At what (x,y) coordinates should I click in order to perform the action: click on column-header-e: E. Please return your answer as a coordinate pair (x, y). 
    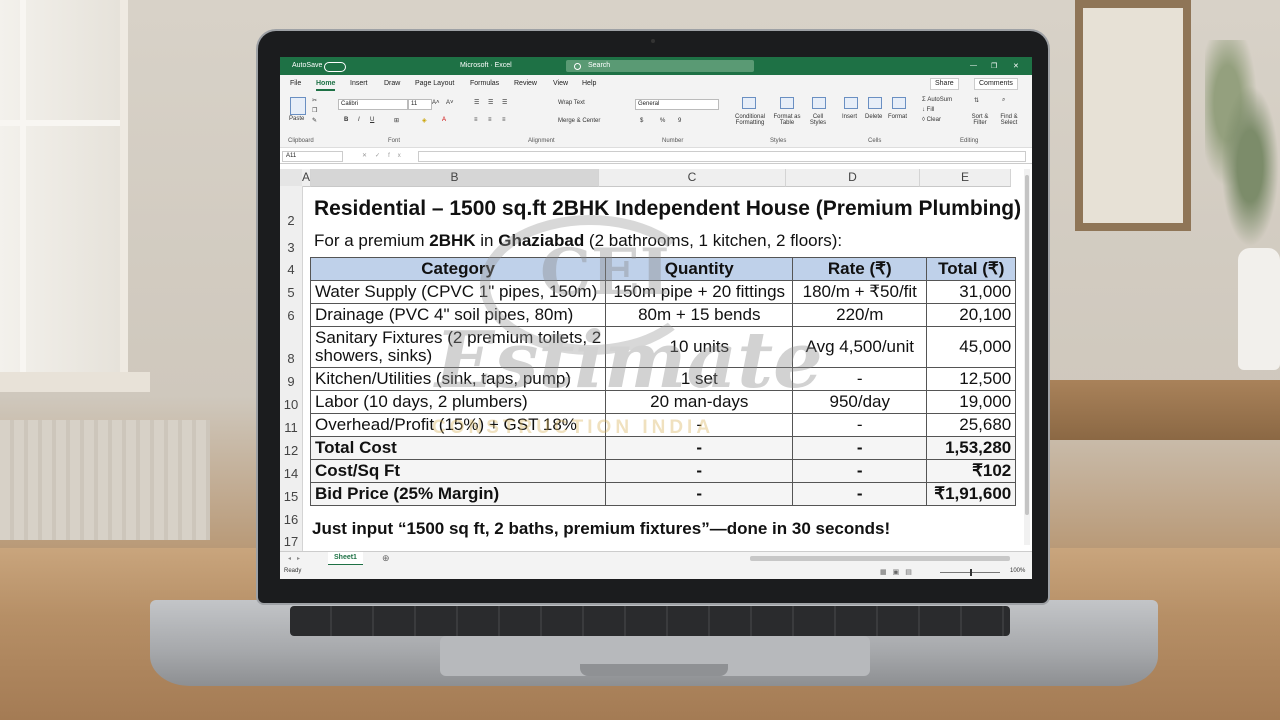
    Looking at the image, I should click on (965, 178).